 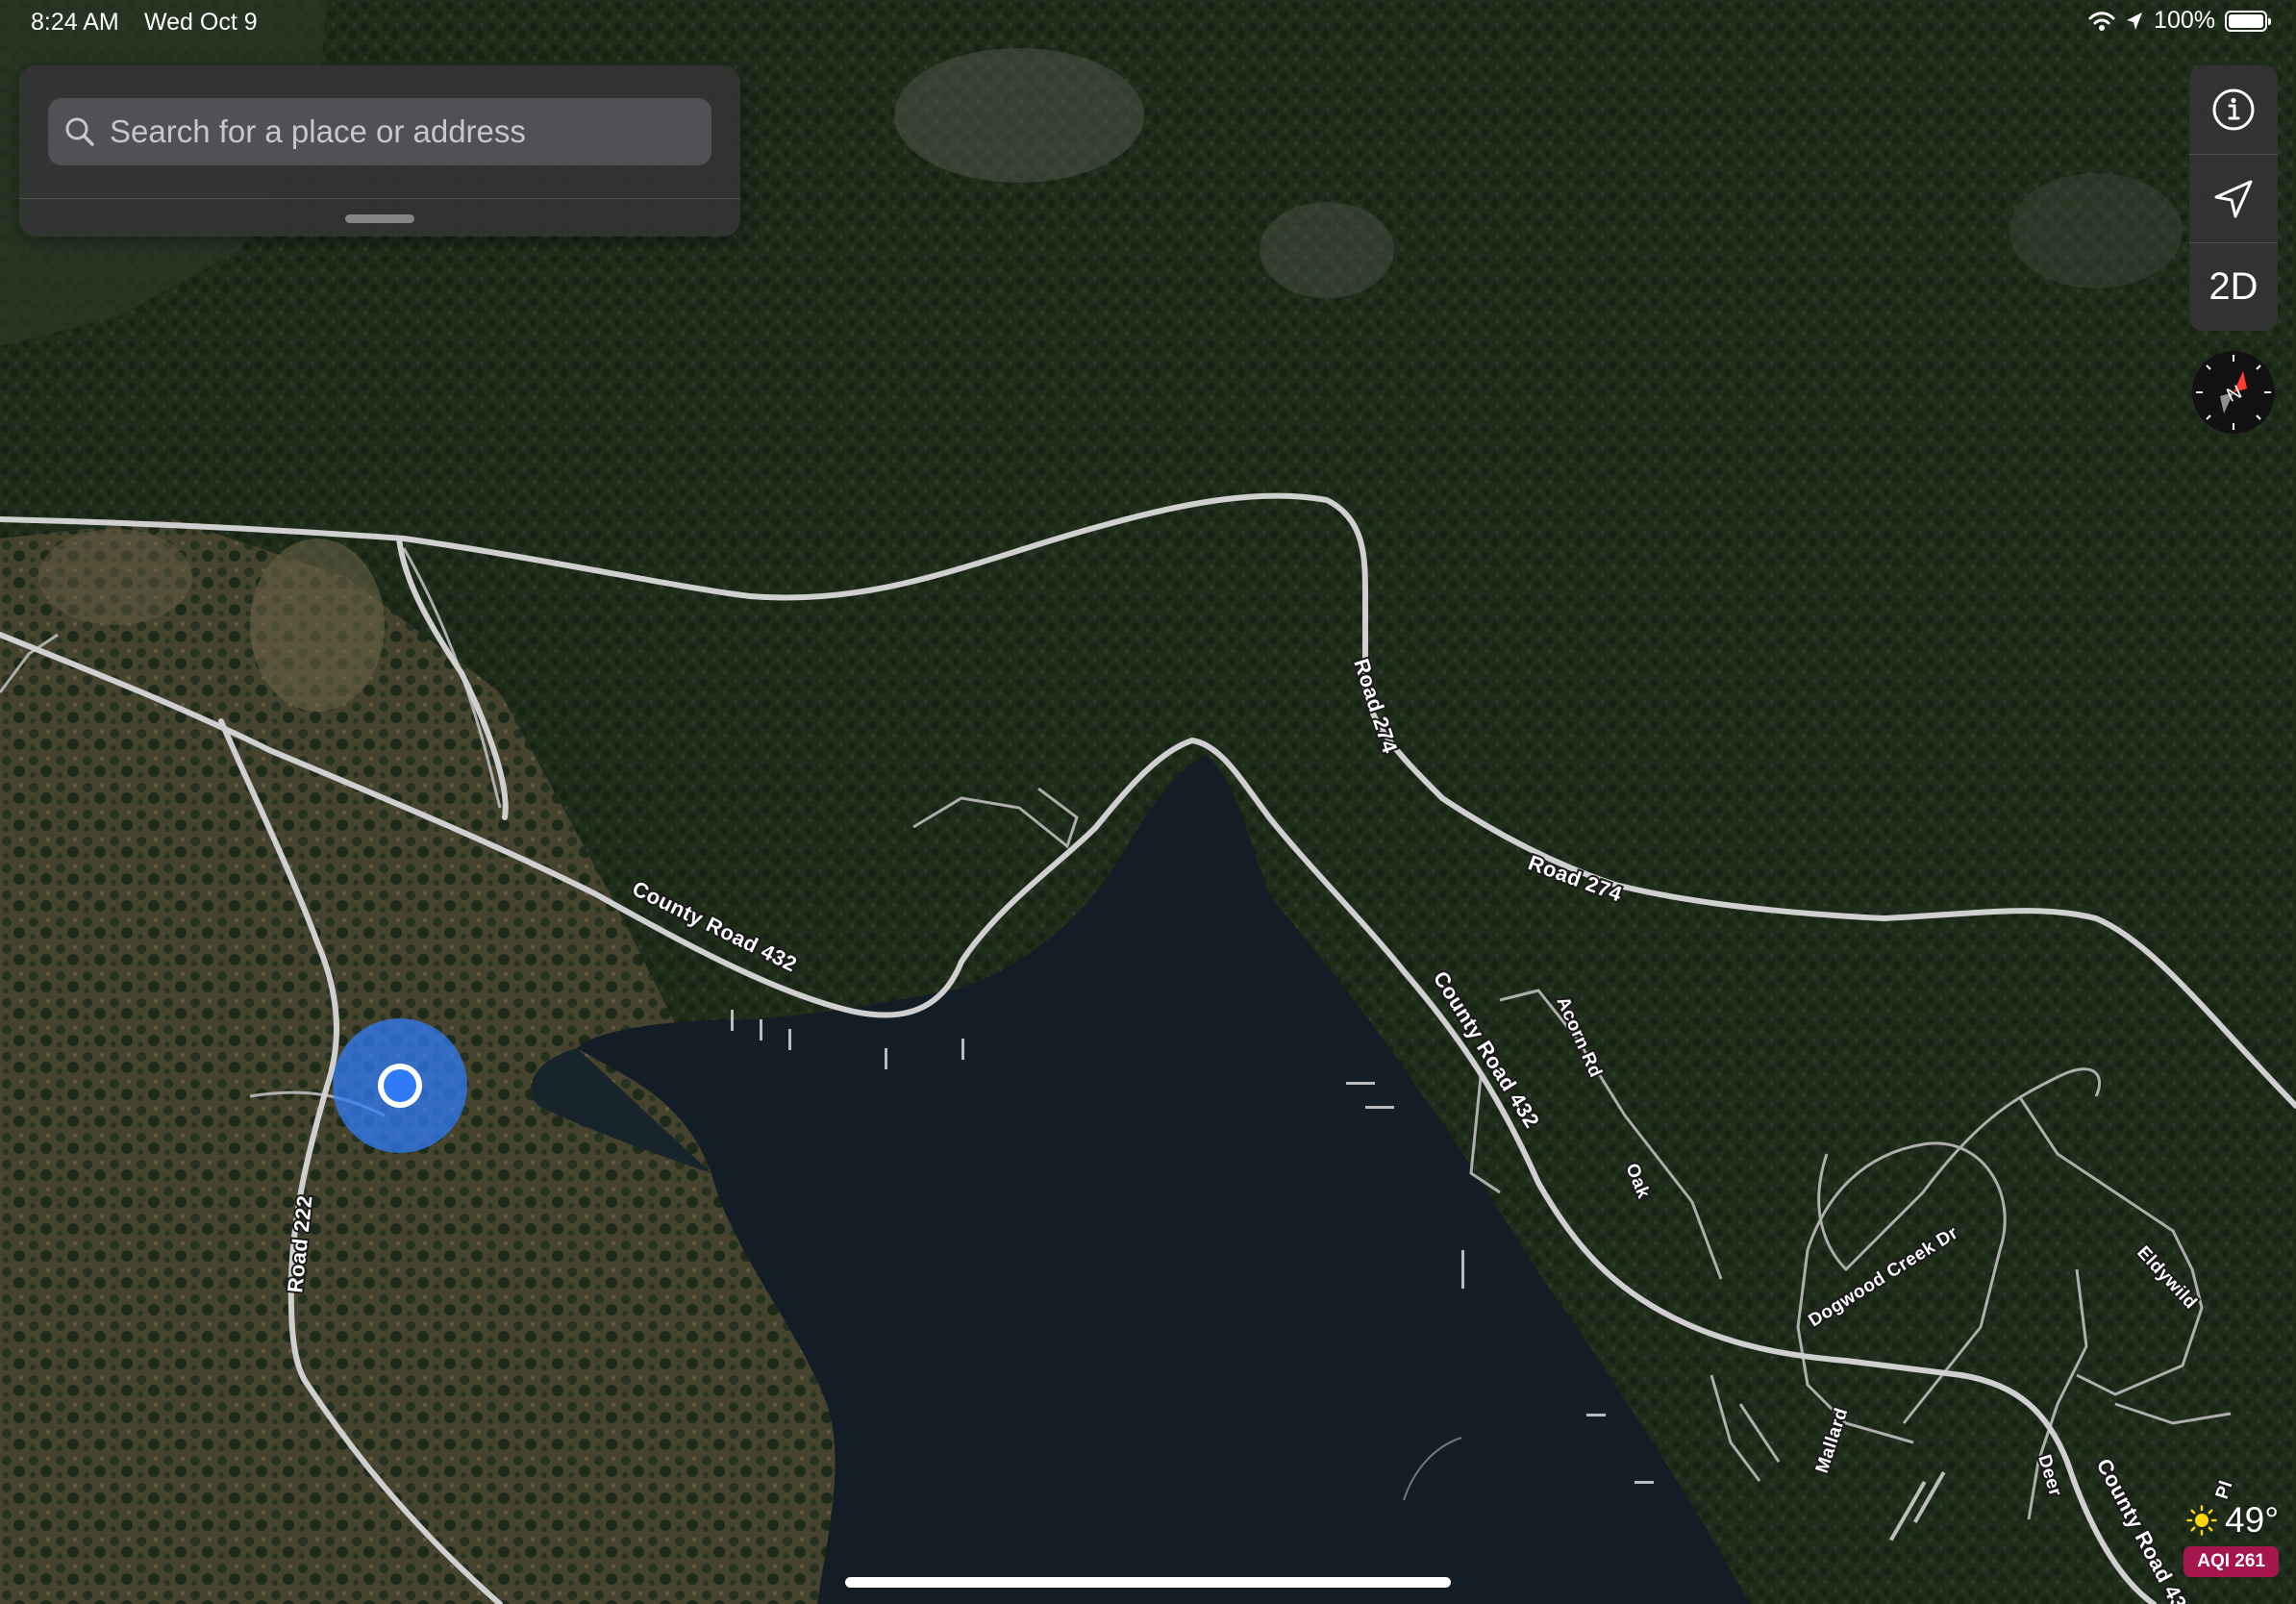 What do you see at coordinates (379, 218) in the screenshot?
I see `panel-grabber` at bounding box center [379, 218].